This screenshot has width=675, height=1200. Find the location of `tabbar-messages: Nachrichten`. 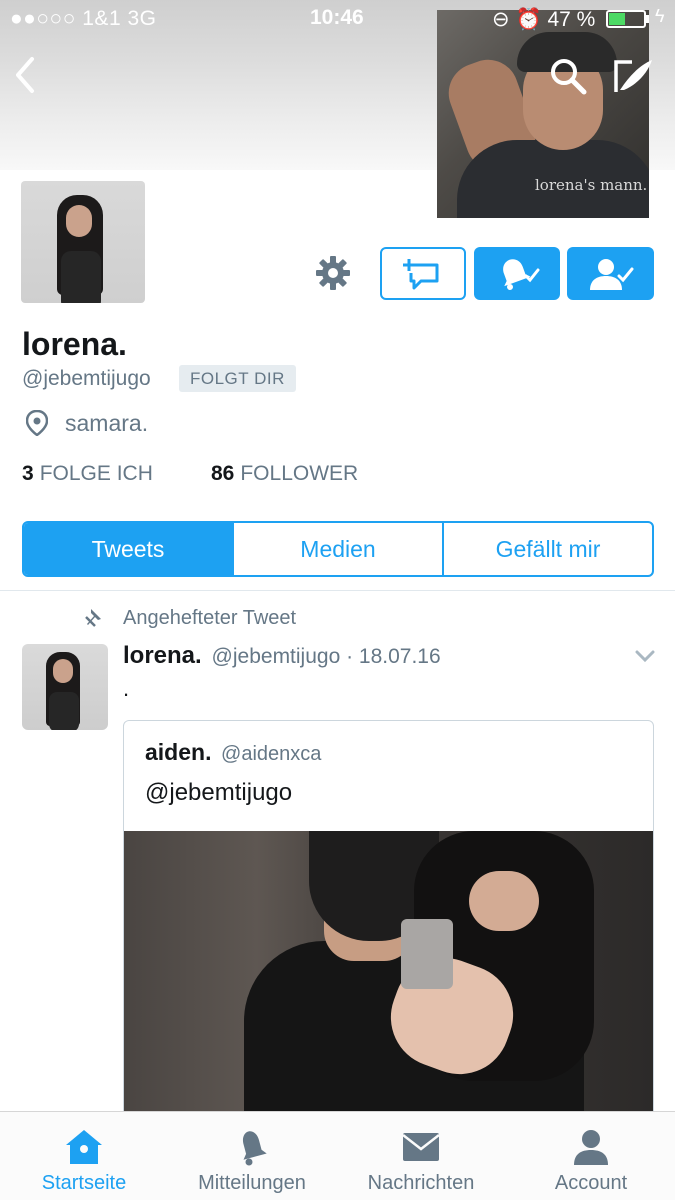

tabbar-messages: Nachrichten is located at coordinates (421, 1156).